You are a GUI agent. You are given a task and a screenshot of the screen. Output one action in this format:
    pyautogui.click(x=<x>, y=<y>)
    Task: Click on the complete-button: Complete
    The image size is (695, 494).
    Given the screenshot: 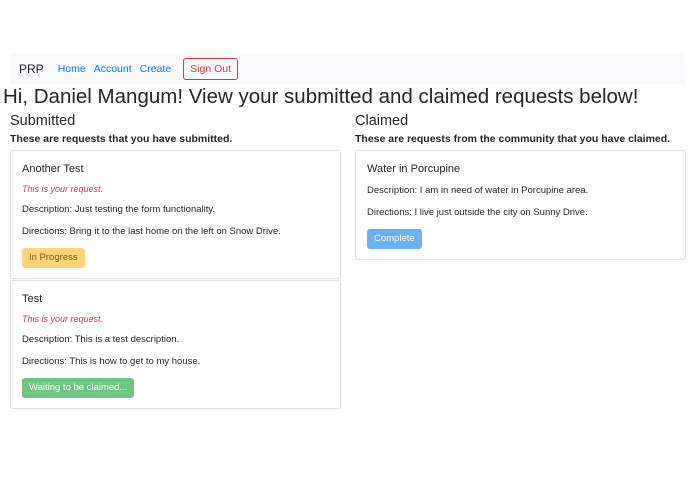 What is the action you would take?
    pyautogui.click(x=394, y=239)
    